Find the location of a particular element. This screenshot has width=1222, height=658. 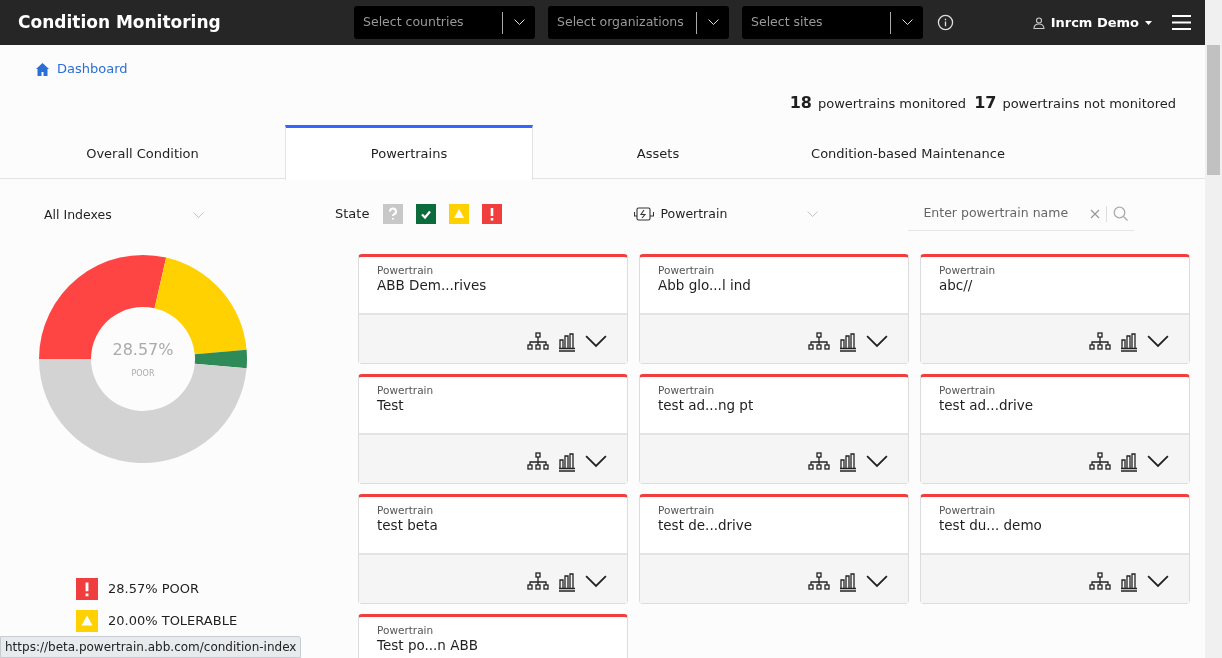

filter-input: Select sites is located at coordinates (816, 22).